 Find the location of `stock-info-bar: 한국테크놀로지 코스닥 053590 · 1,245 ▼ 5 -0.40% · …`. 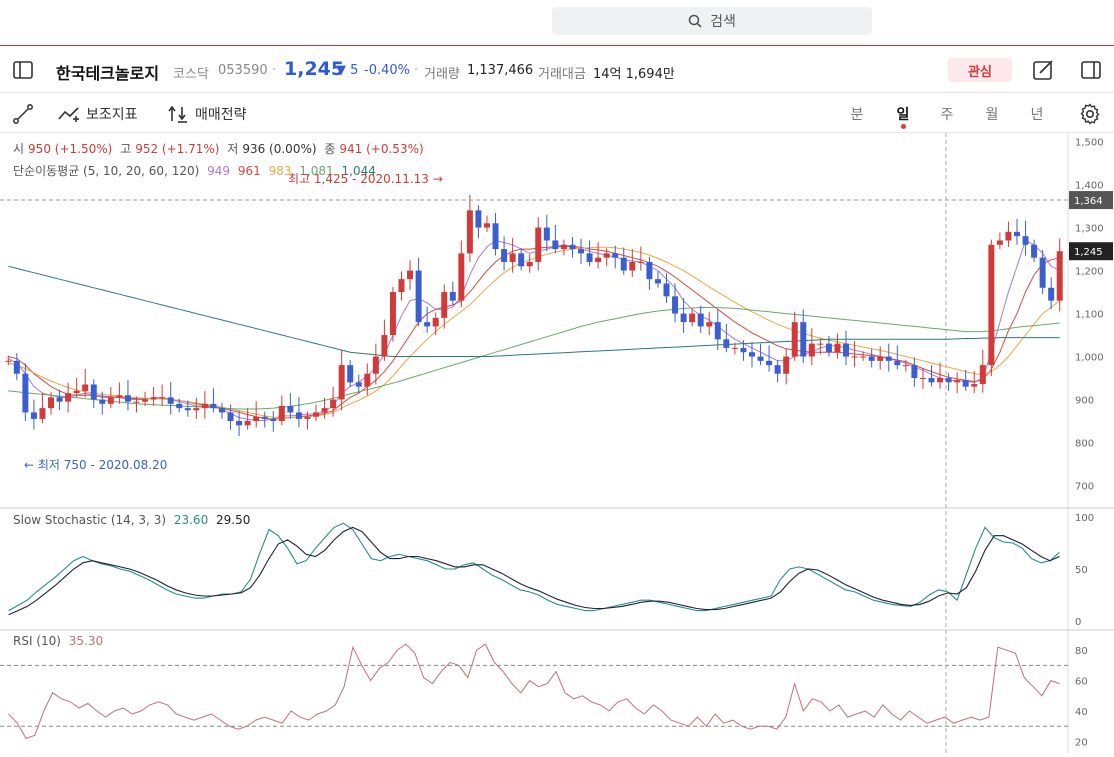

stock-info-bar: 한국테크놀로지 코스닥 053590 · 1,245 ▼ 5 -0.40% · … is located at coordinates (557, 70).